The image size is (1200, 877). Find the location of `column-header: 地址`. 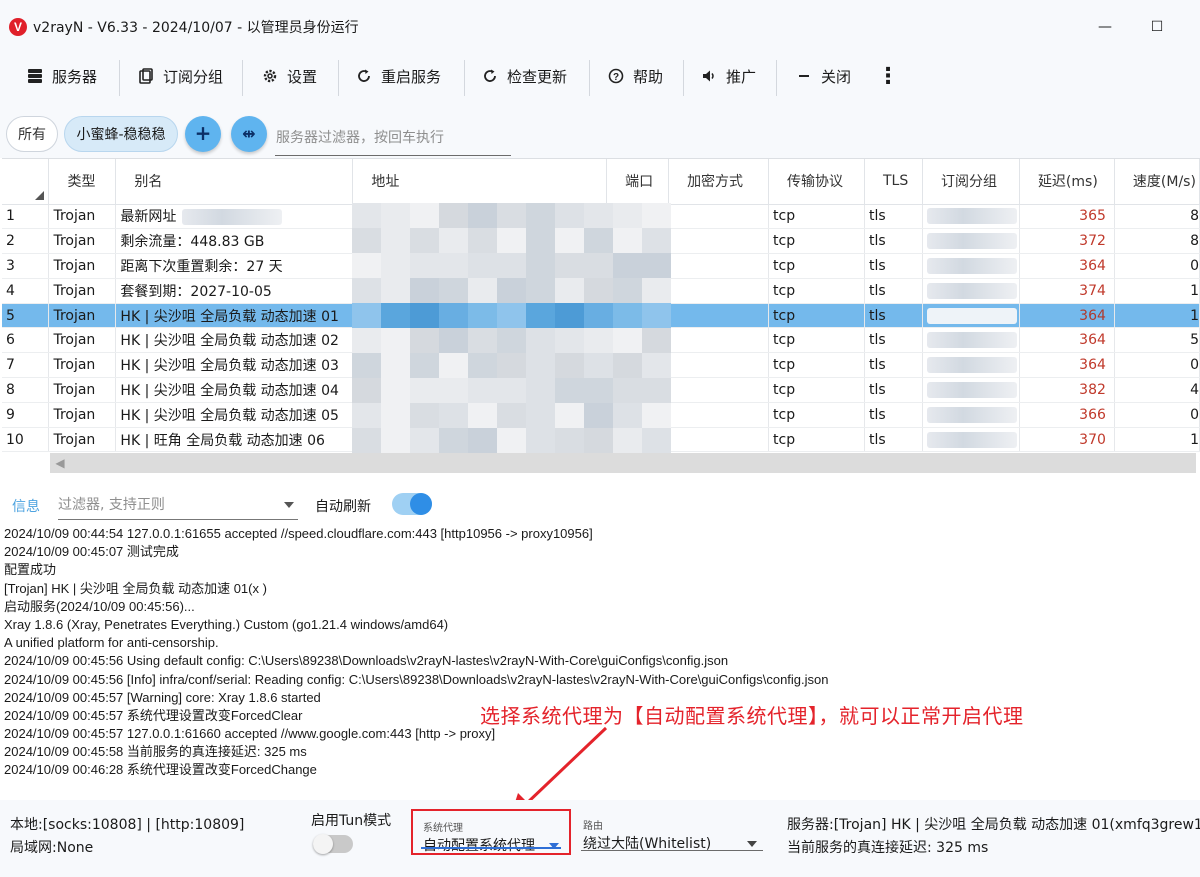

column-header: 地址 is located at coordinates (480, 182).